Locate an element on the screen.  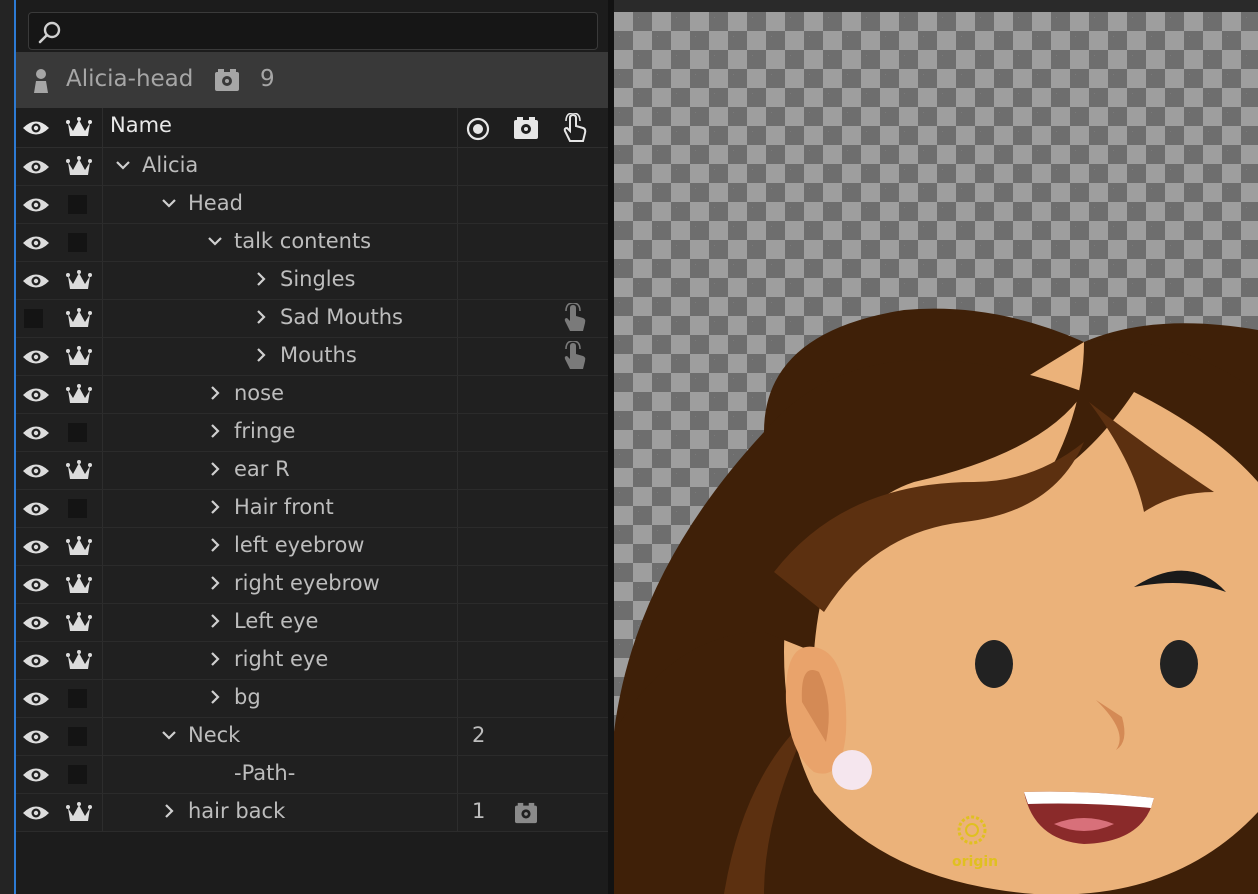
layer-name: Left eye is located at coordinates (276, 621).